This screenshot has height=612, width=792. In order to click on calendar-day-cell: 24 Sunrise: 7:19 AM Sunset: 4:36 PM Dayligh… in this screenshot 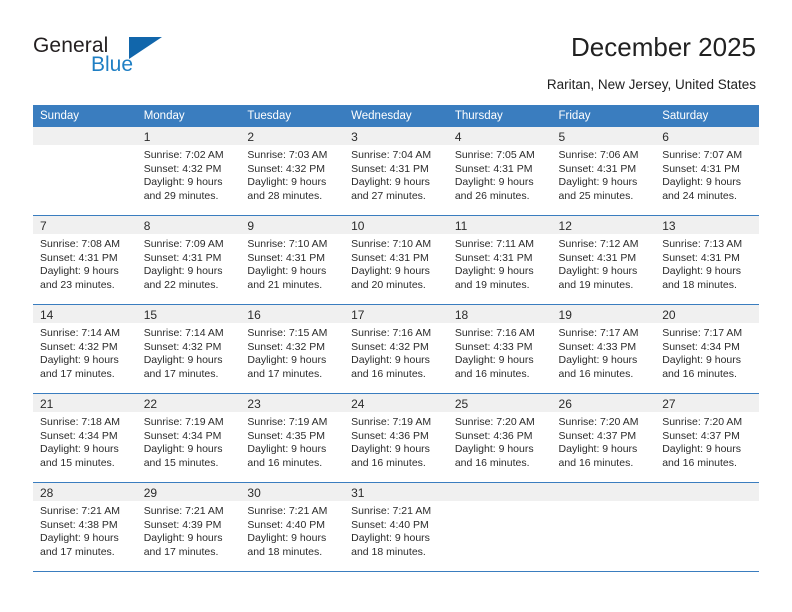, I will do `click(396, 438)`.